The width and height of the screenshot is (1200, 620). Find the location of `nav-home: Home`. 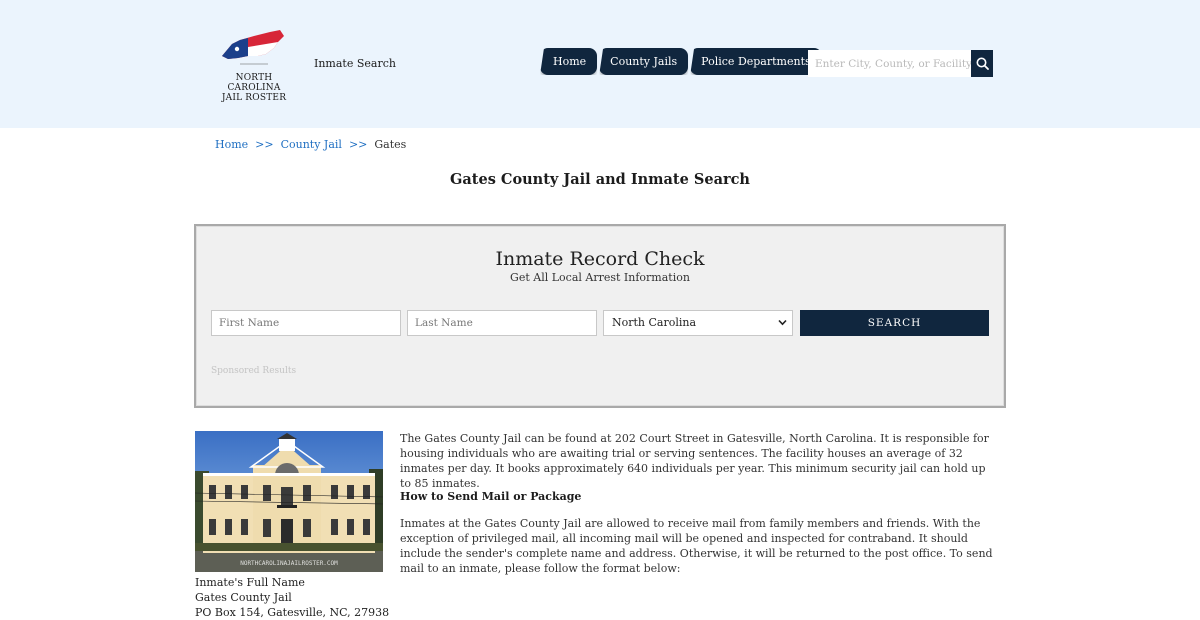

nav-home: Home is located at coordinates (569, 61).